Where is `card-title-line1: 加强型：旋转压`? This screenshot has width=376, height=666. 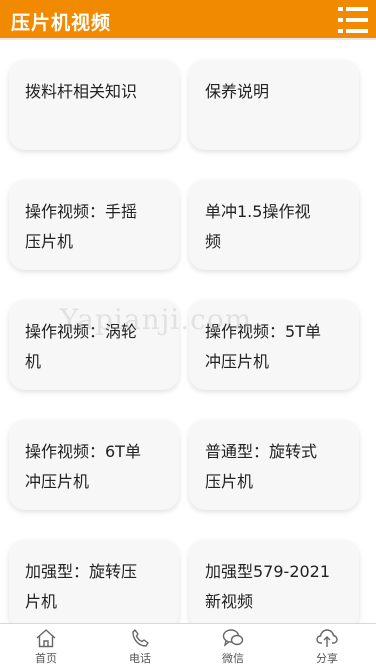
card-title-line1: 加强型：旋转压 is located at coordinates (81, 571).